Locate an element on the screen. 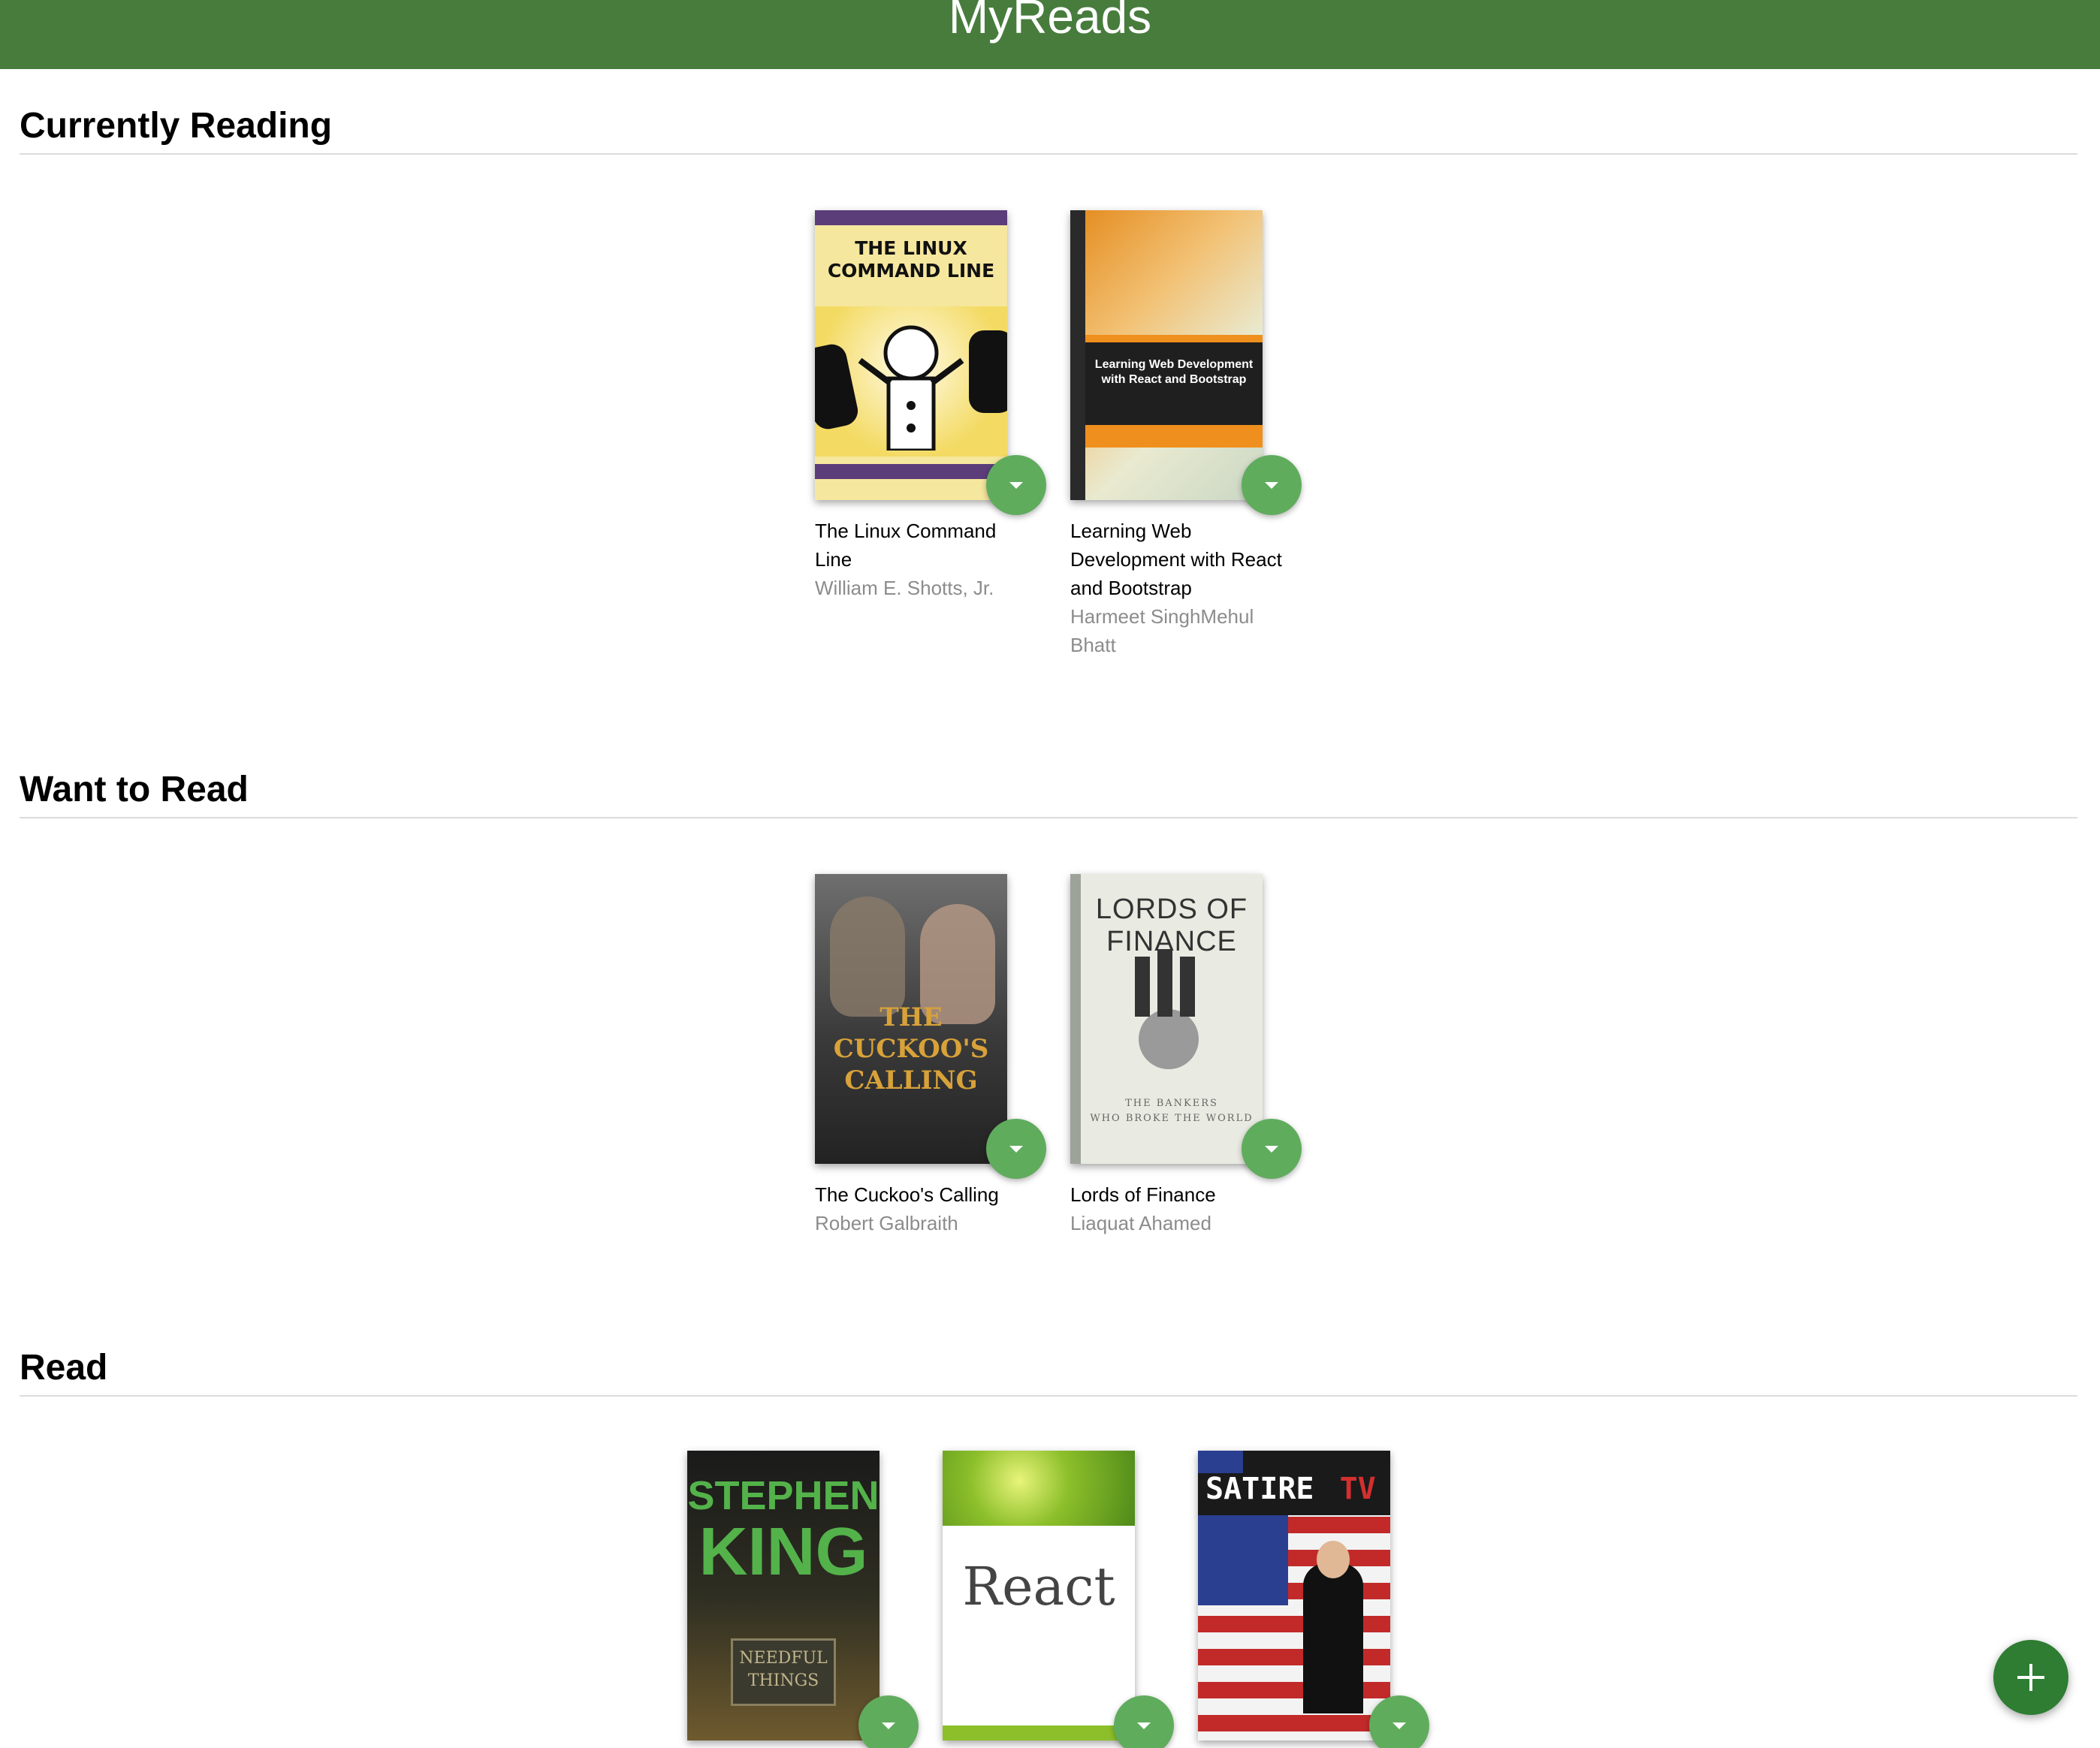 This screenshot has width=2100, height=1748. cover-title-line: THE LINUX is located at coordinates (911, 248).